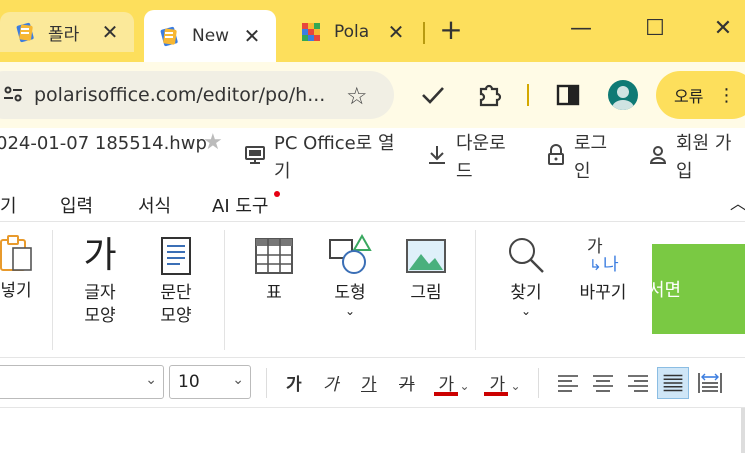 Image resolution: width=745 pixels, height=453 pixels. I want to click on shape-label: 도형, so click(350, 293).